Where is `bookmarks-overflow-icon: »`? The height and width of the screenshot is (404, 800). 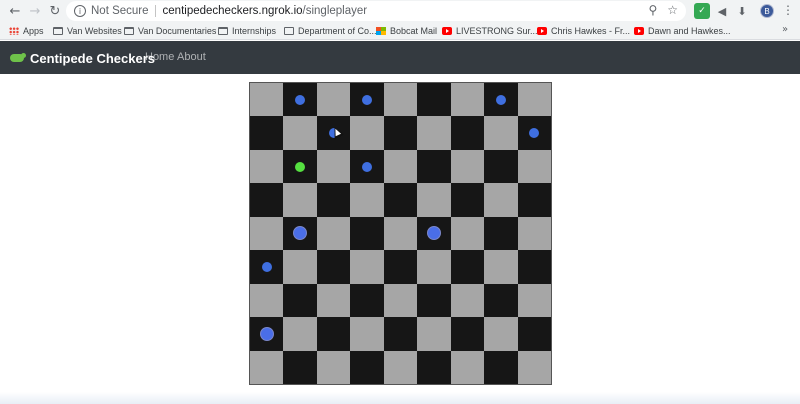
bookmarks-overflow-icon: » is located at coordinates (785, 29).